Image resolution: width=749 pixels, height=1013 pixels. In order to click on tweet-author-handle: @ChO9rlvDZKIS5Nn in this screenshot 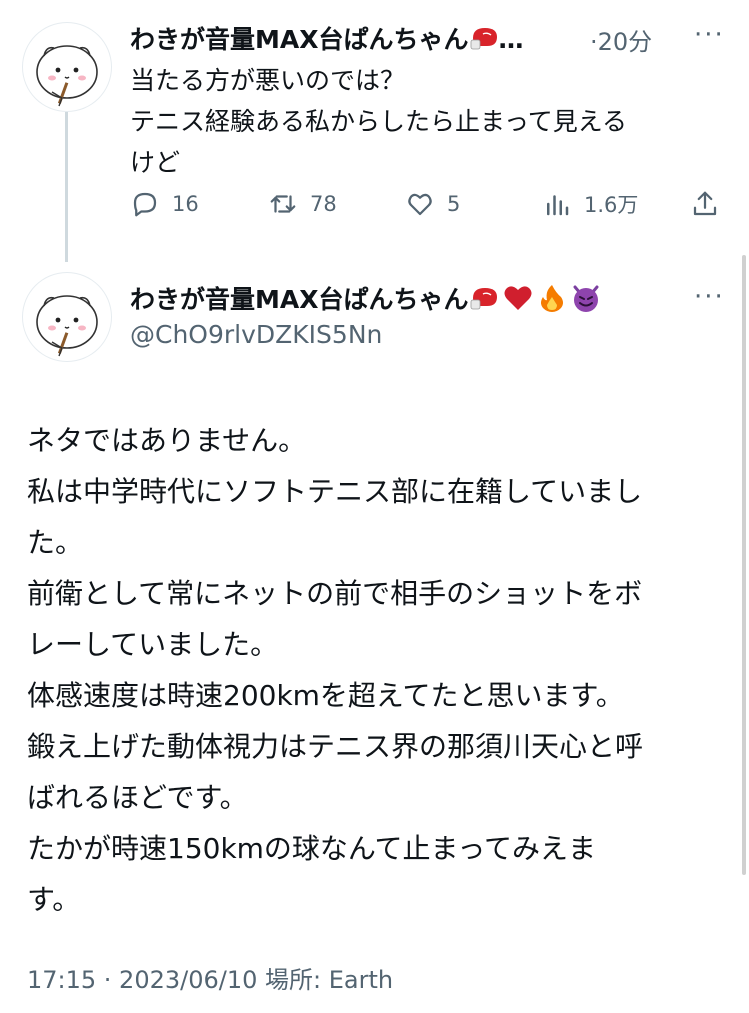, I will do `click(256, 334)`.